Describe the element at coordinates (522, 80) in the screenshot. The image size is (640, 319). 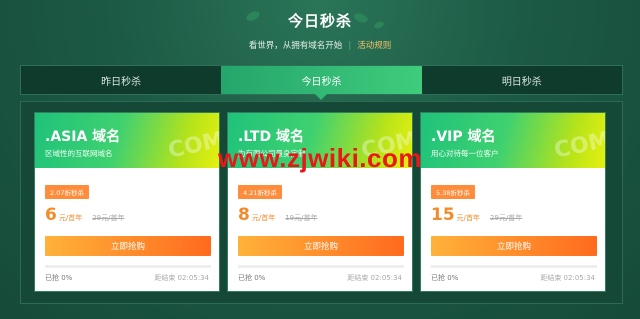
I see `tab-tomorrow: 明日秒杀` at that location.